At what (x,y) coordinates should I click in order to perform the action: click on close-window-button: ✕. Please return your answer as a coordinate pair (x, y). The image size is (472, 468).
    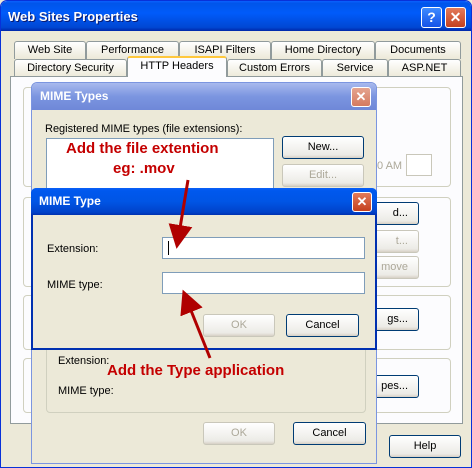
    Looking at the image, I should click on (455, 17).